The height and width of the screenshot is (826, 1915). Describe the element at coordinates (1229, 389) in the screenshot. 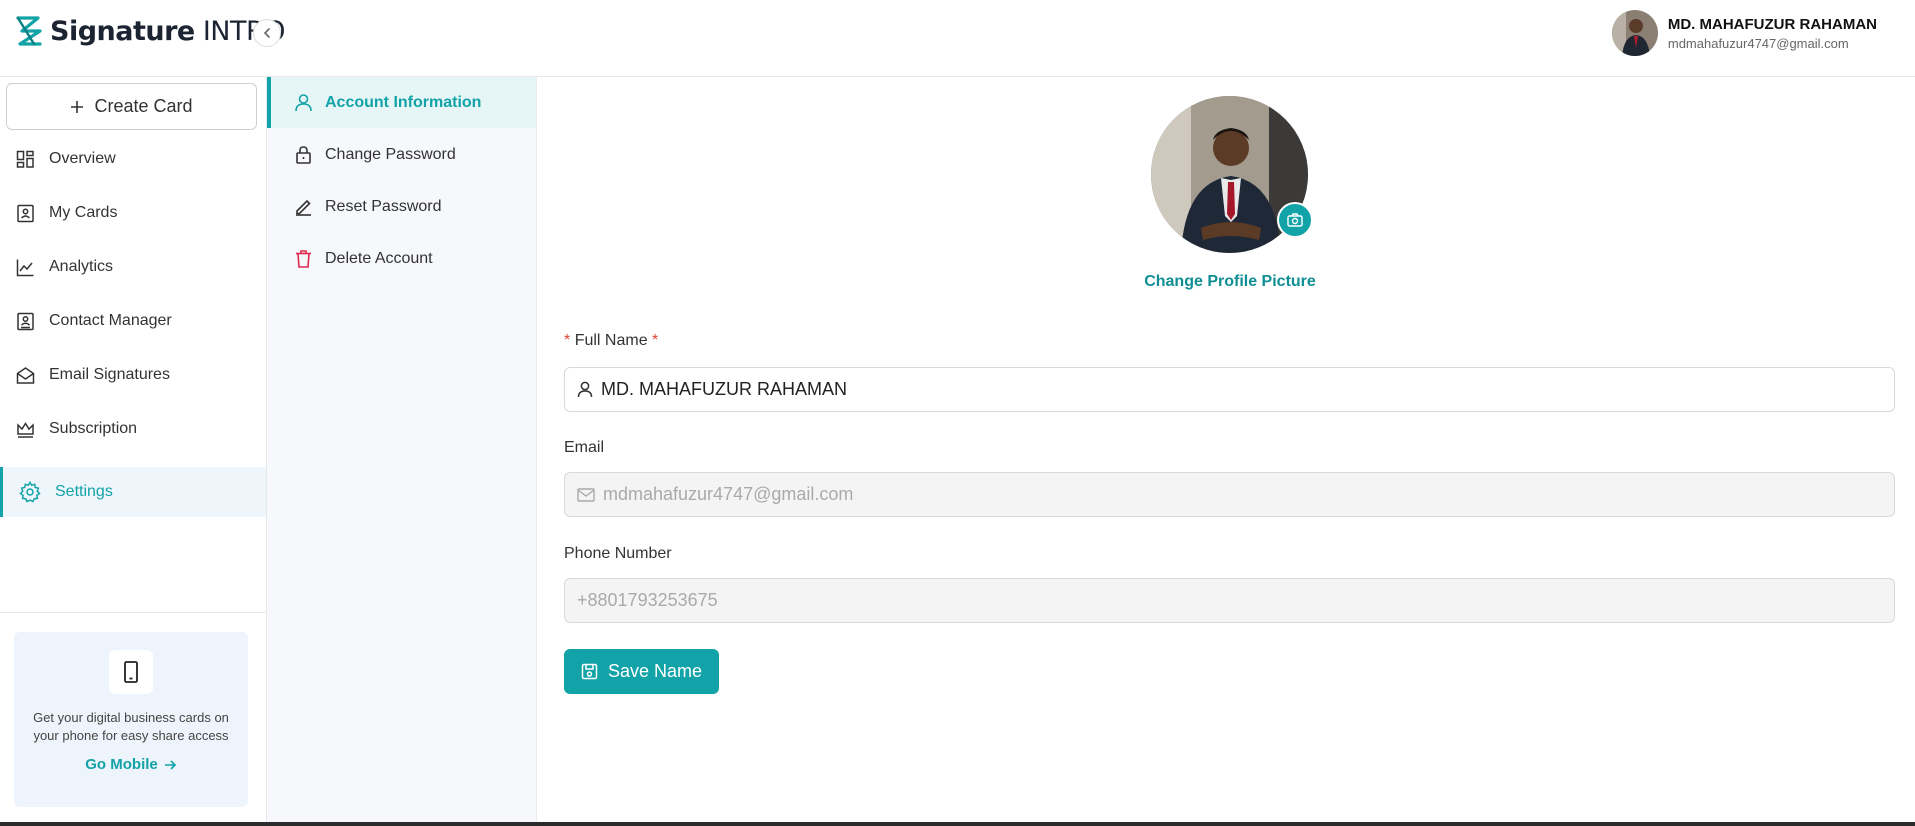

I see `full-name-field: MD. MAHAFUZUR RAHAMAN` at that location.